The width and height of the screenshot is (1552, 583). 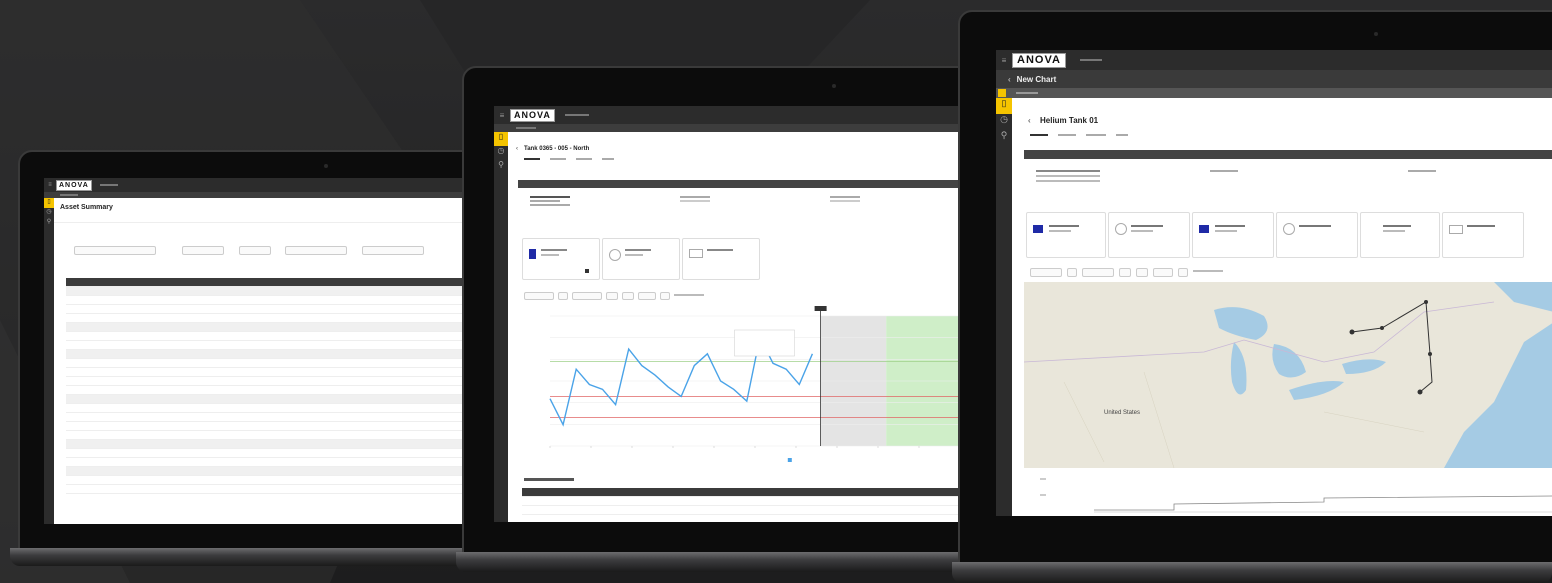 I want to click on sensor-card-nitrogen-pressure, so click(x=1317, y=235).